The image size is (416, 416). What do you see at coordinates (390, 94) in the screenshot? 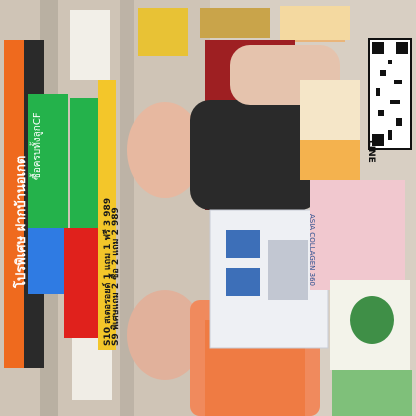
I see `qr-pattern` at bounding box center [390, 94].